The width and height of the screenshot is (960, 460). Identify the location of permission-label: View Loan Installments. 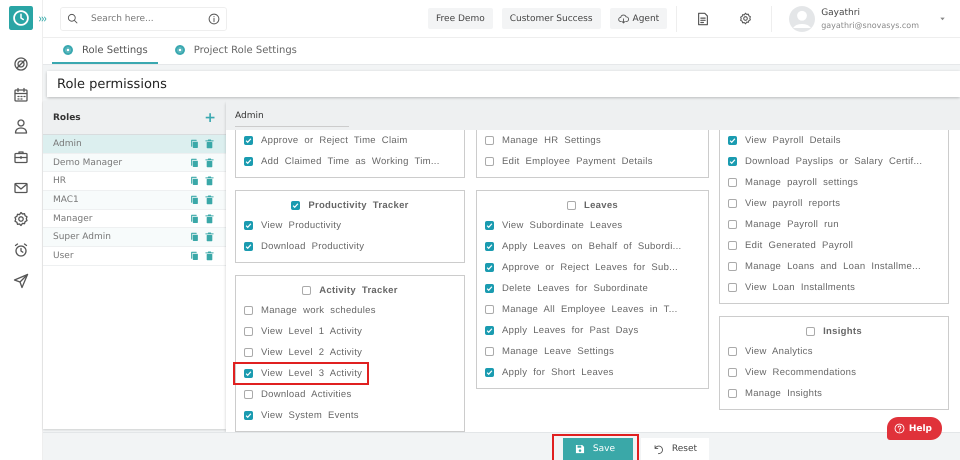
(800, 287).